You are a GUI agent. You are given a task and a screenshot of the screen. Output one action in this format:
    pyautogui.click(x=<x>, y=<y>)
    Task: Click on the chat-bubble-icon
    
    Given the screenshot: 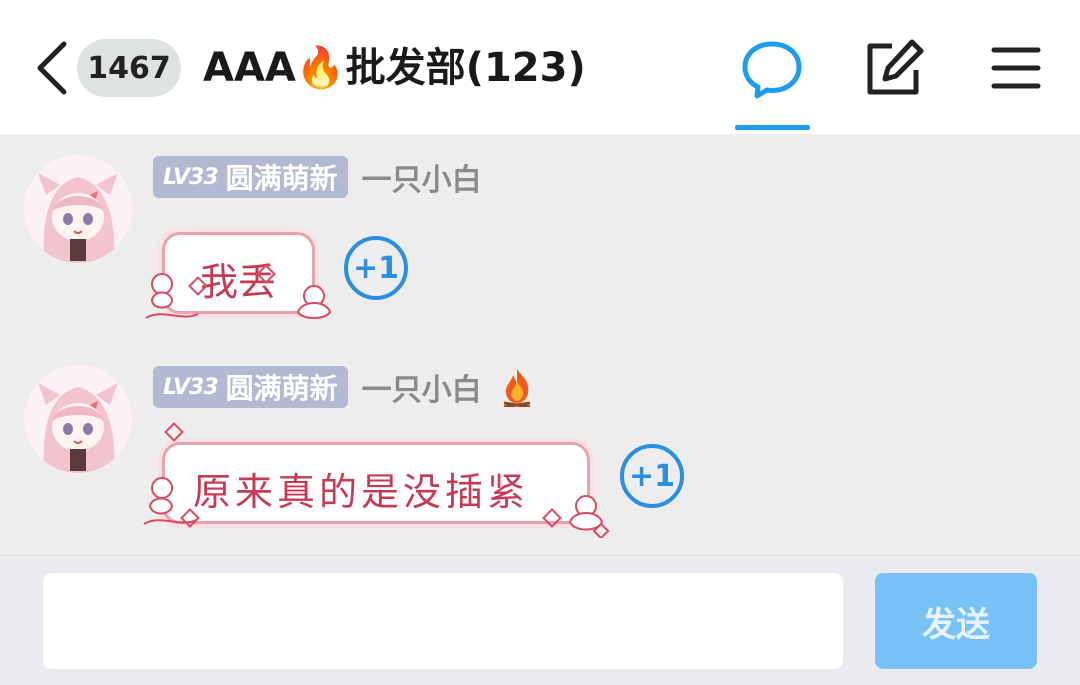 What is the action you would take?
    pyautogui.click(x=772, y=70)
    